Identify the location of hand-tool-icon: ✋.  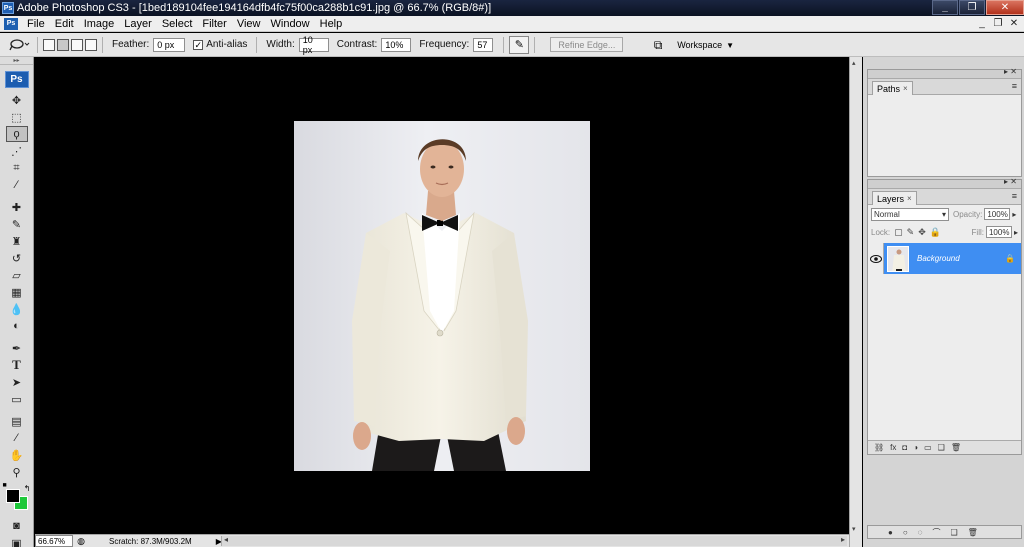
(17, 455).